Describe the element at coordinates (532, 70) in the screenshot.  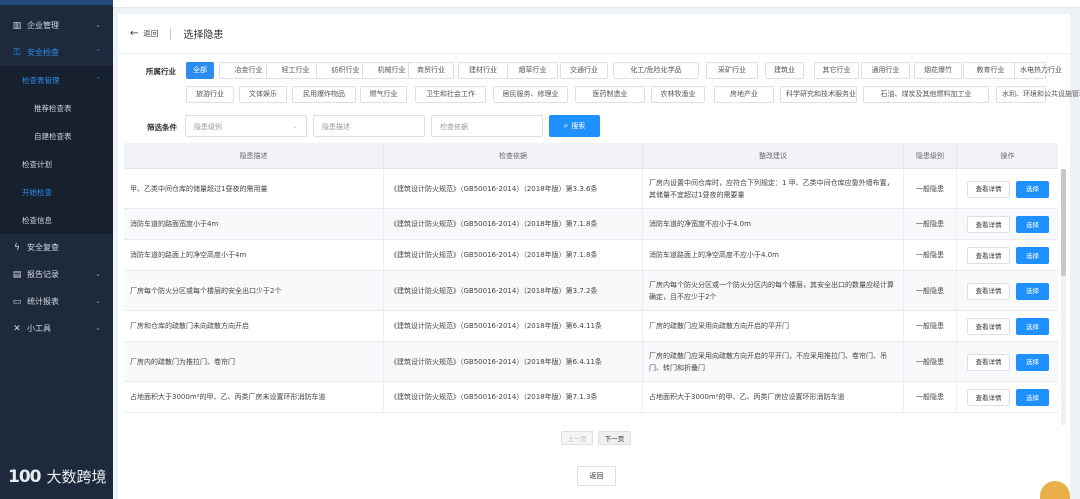
I see `category-tag: 烟草行业` at that location.